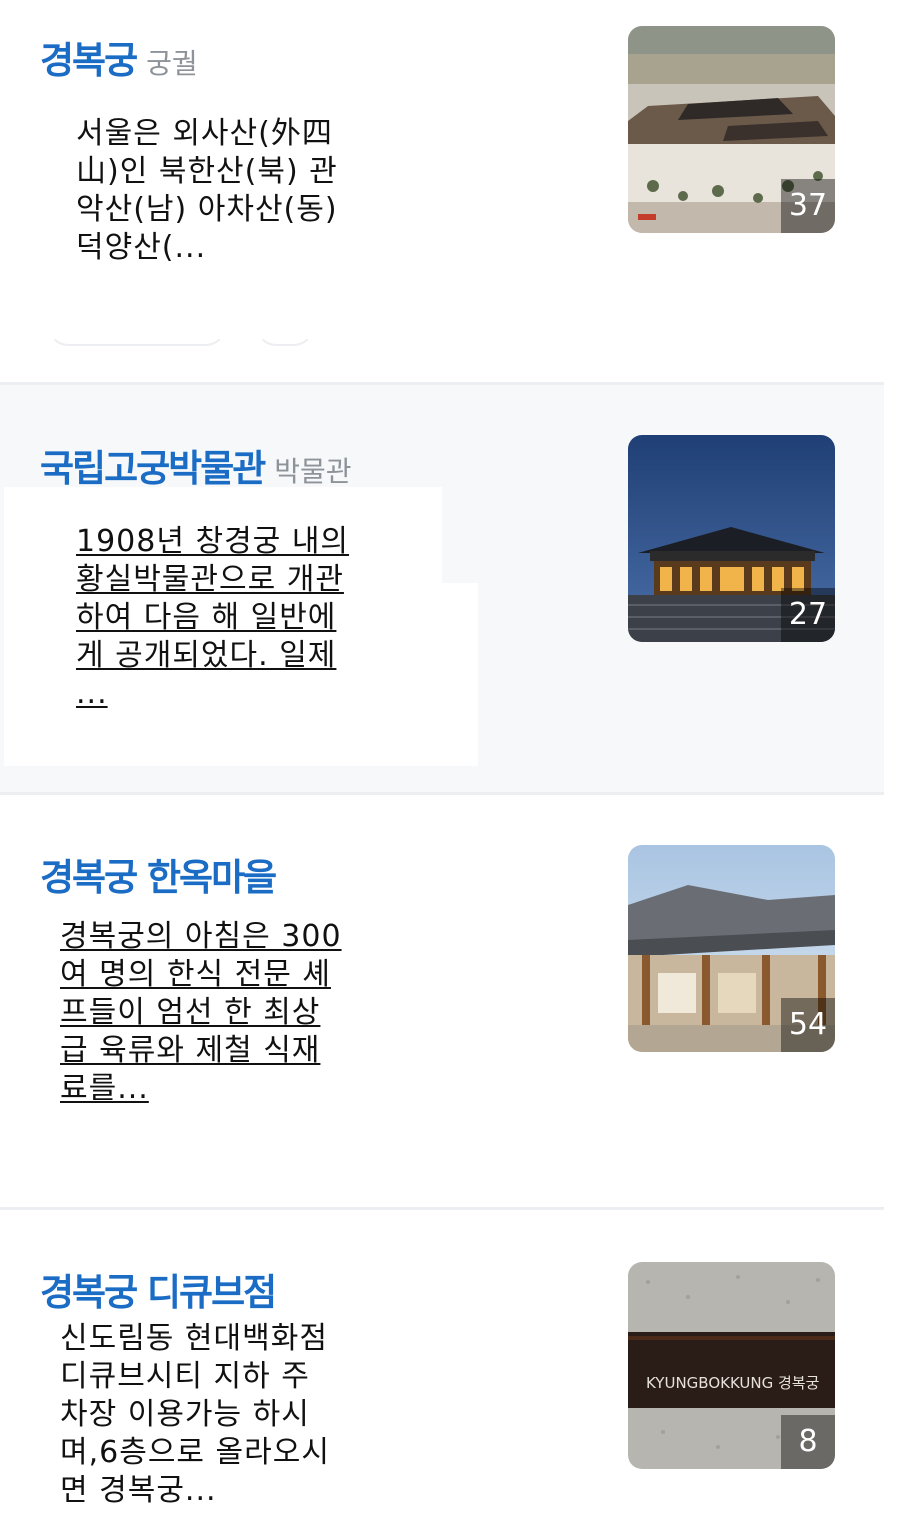 The height and width of the screenshot is (1518, 912). Describe the element at coordinates (731, 538) in the screenshot. I see `result-thumbnail: 27` at that location.